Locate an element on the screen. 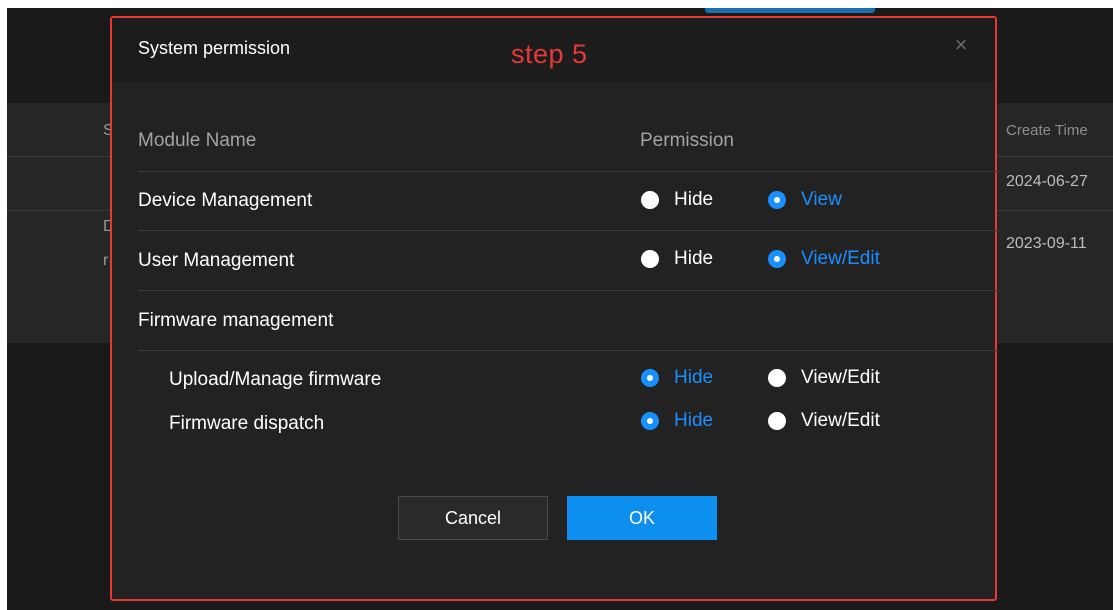 The image size is (1113, 610). dialog-header: System permission step 5 × is located at coordinates (553, 50).